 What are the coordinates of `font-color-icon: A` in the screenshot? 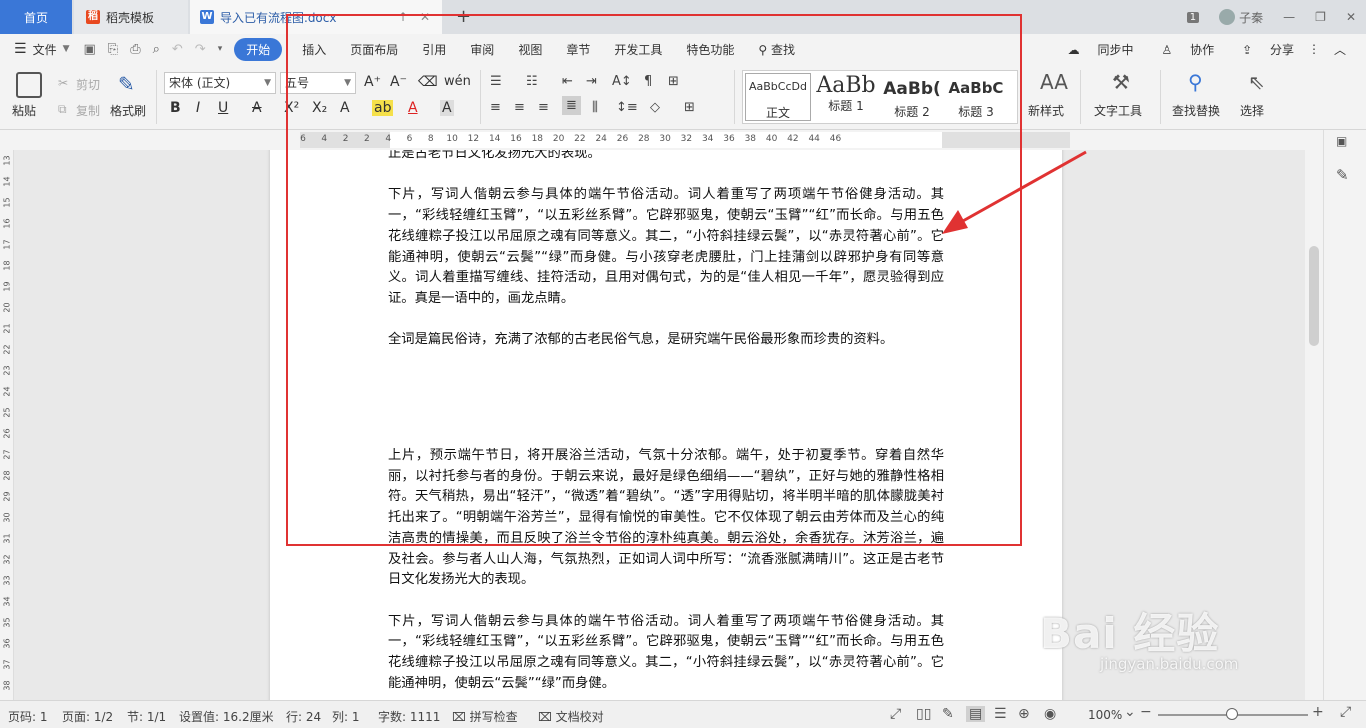 It's located at (413, 108).